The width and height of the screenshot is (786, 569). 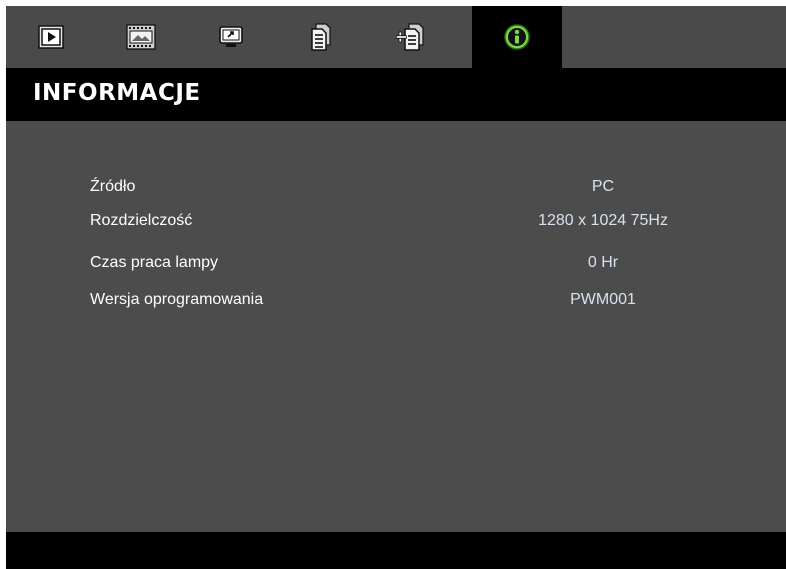 I want to click on tab-advanced-setup, so click(x=411, y=37).